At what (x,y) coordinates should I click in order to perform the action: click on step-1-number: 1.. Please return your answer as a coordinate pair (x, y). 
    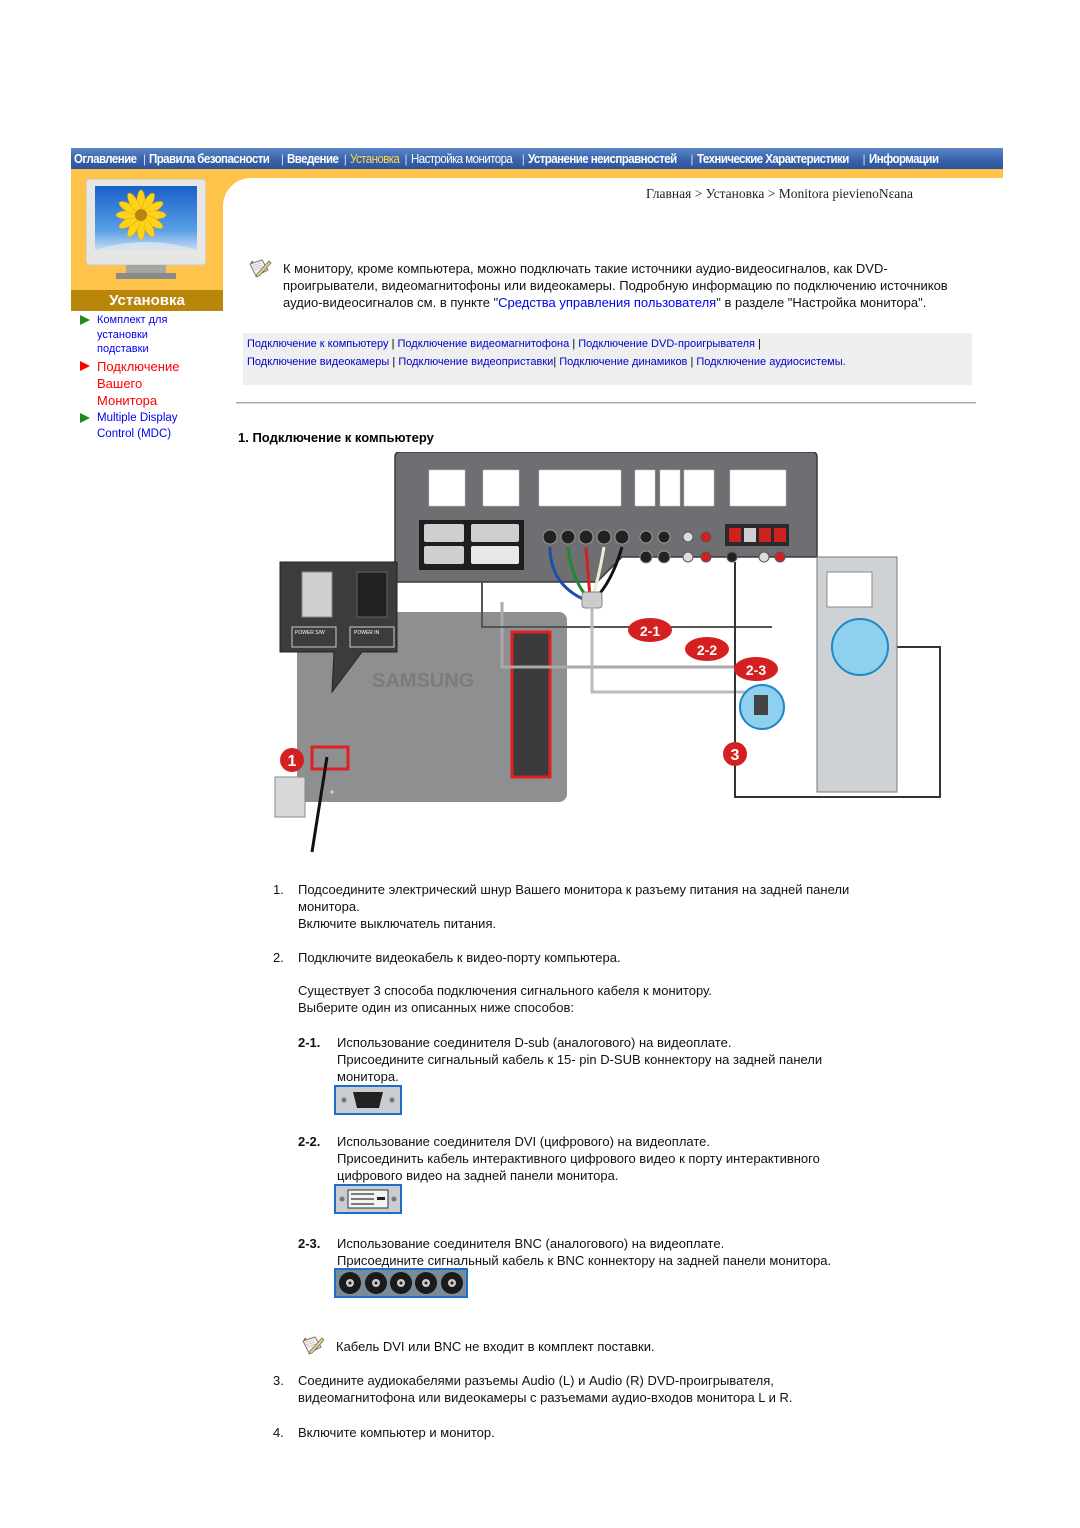
    Looking at the image, I should click on (278, 889).